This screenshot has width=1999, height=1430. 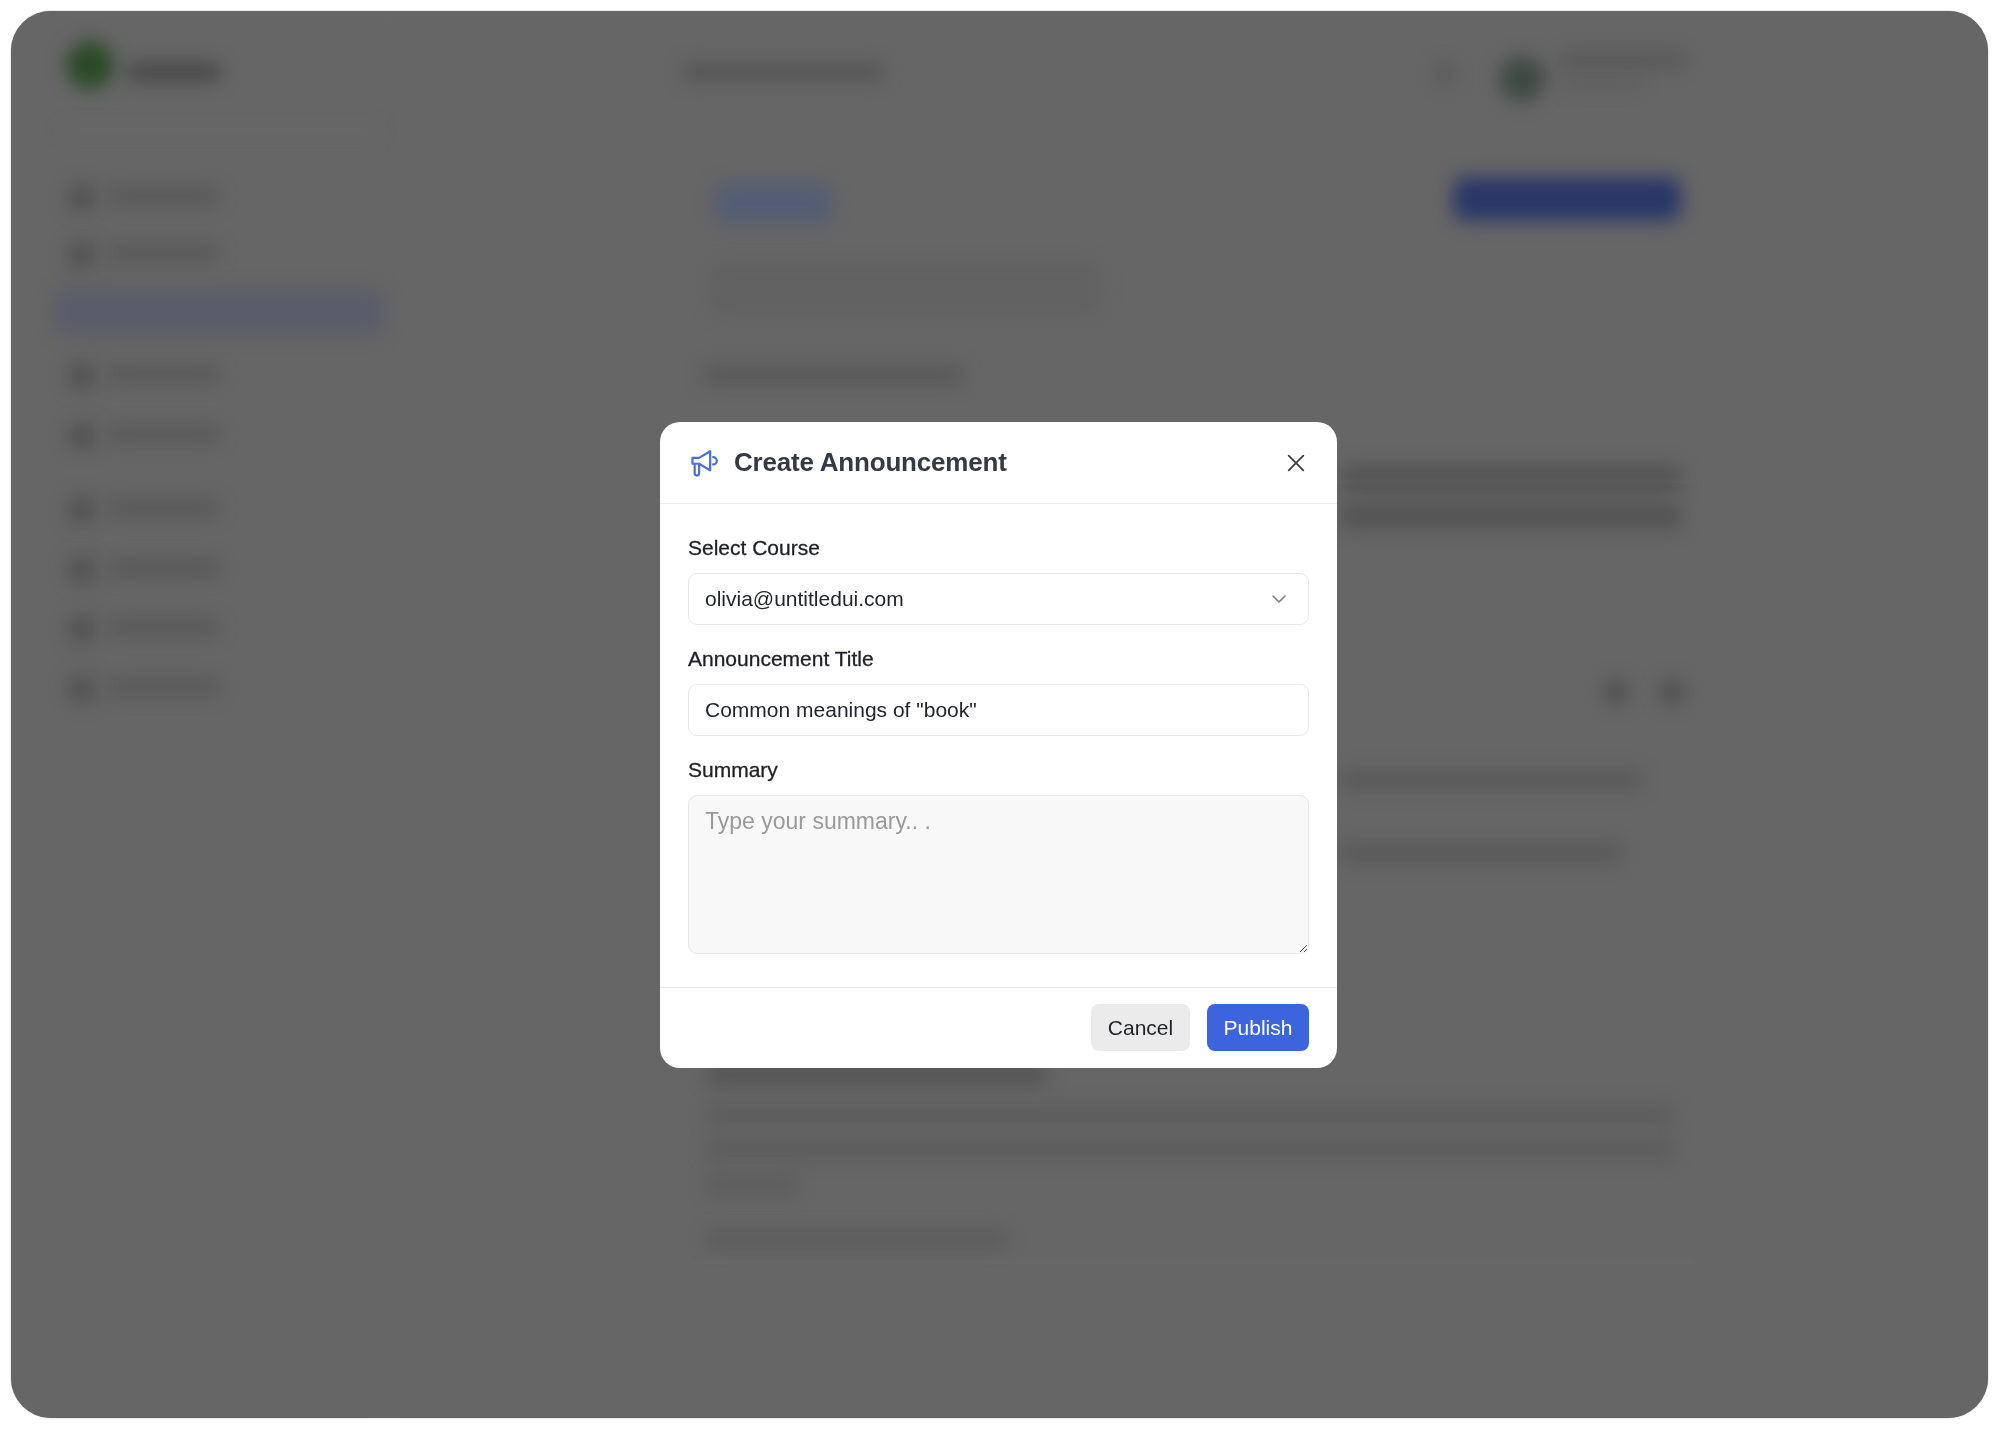 I want to click on title-input: Common meanings of "book", so click(x=998, y=710).